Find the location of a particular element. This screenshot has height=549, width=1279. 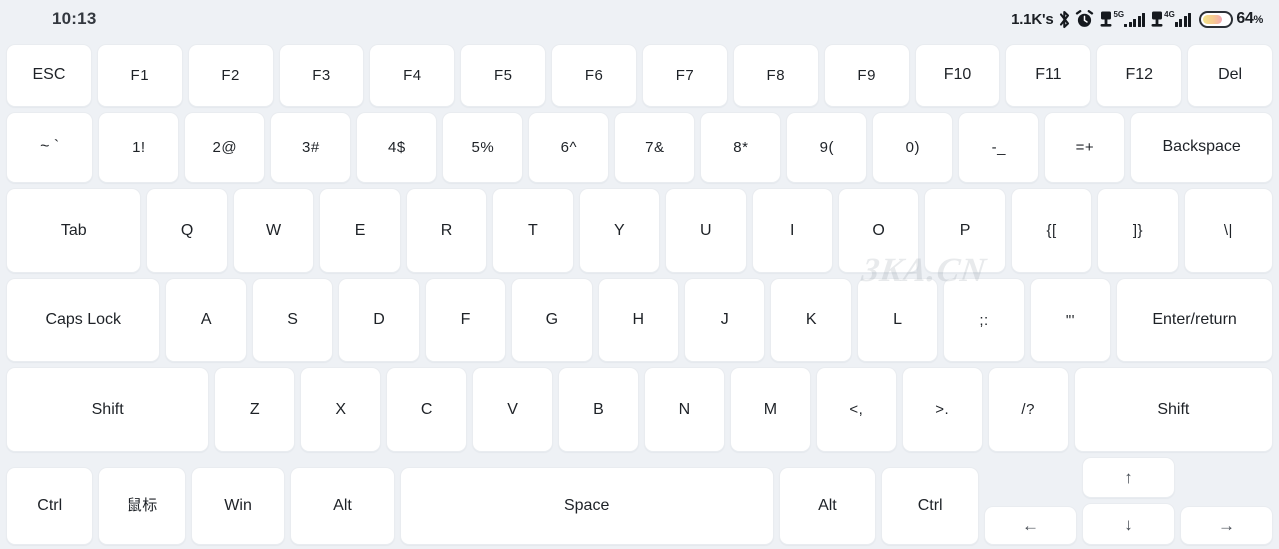

key-k: K is located at coordinates (811, 320).